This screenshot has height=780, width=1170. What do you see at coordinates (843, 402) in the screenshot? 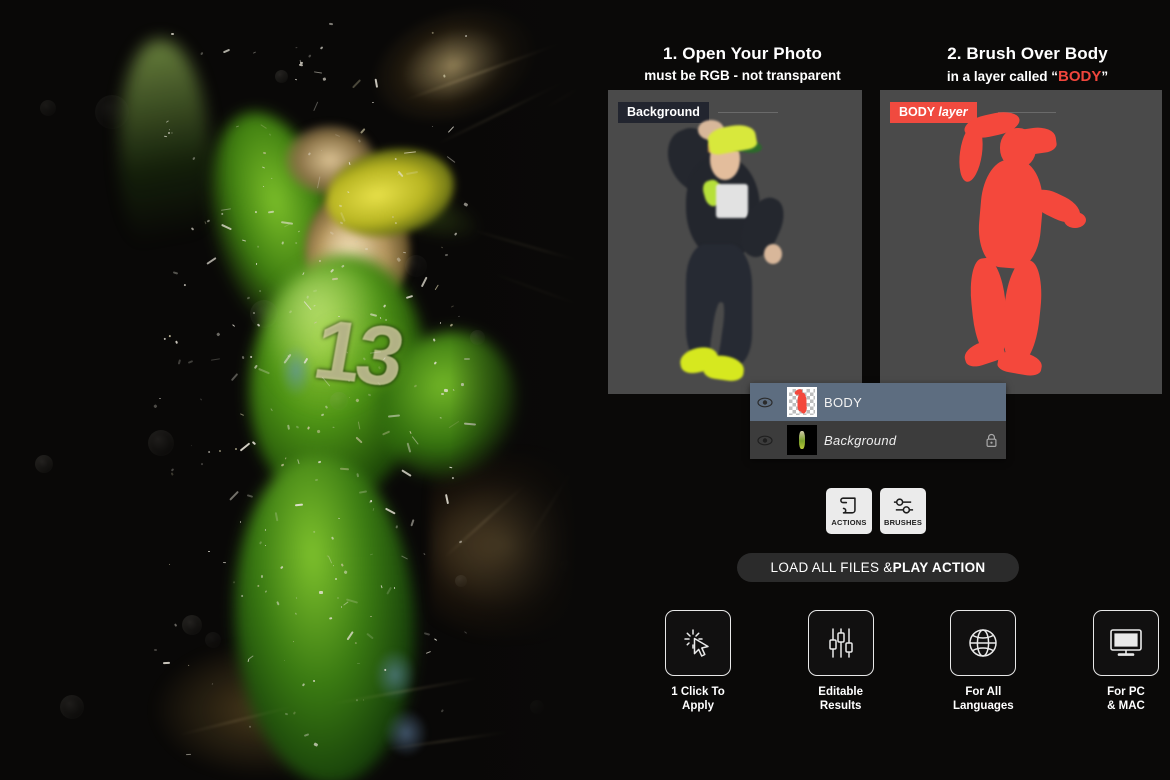
I see `layer-name-body: BODY` at bounding box center [843, 402].